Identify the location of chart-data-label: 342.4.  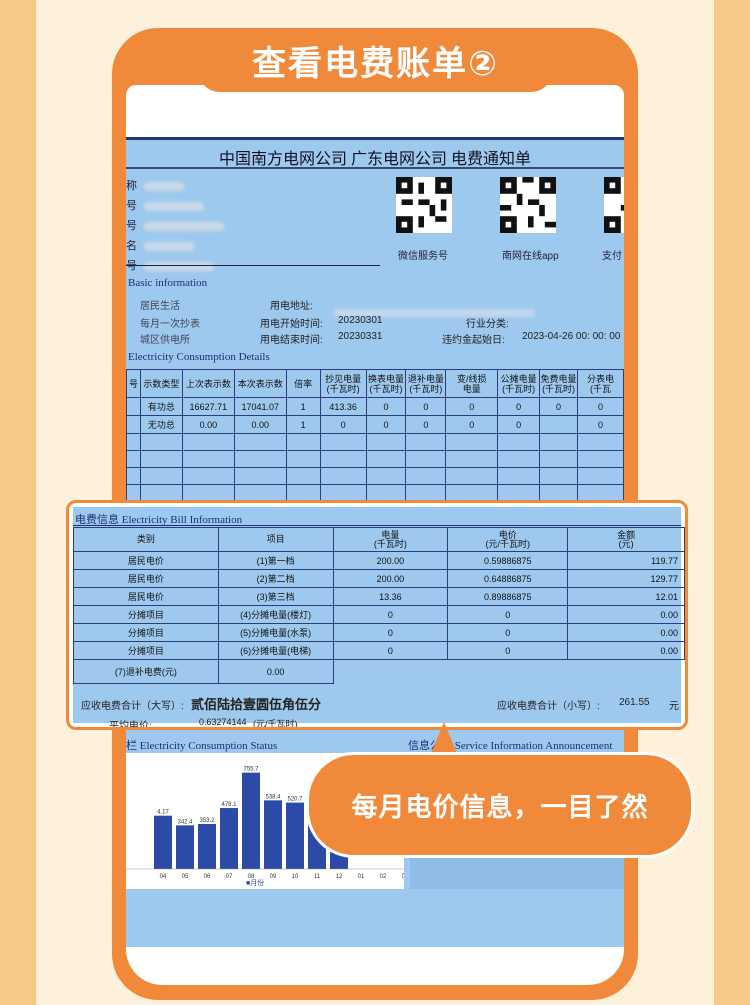
(185, 822).